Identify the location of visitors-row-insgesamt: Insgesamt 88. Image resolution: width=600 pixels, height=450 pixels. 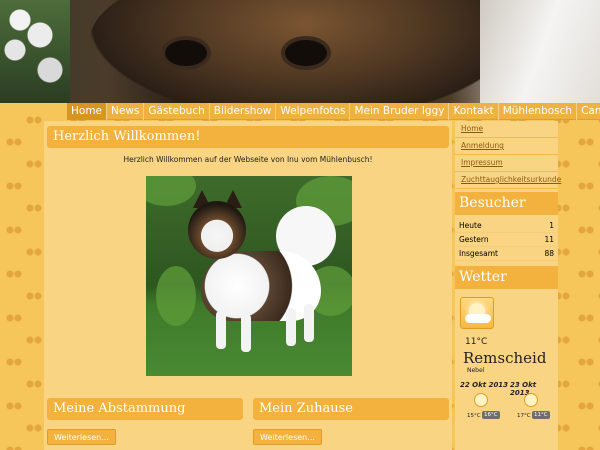
(506, 254).